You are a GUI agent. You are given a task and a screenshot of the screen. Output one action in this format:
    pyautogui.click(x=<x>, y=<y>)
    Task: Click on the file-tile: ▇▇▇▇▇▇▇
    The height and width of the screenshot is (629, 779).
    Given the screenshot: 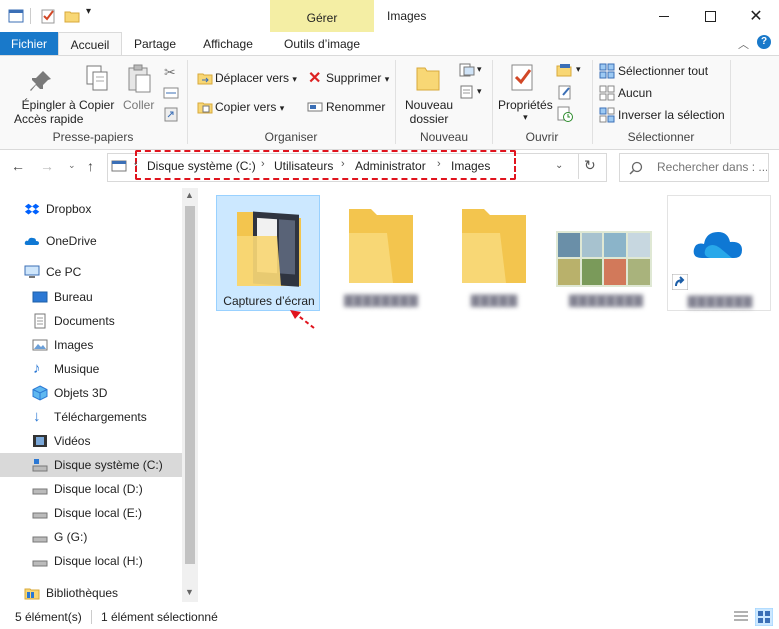 What is the action you would take?
    pyautogui.click(x=719, y=253)
    